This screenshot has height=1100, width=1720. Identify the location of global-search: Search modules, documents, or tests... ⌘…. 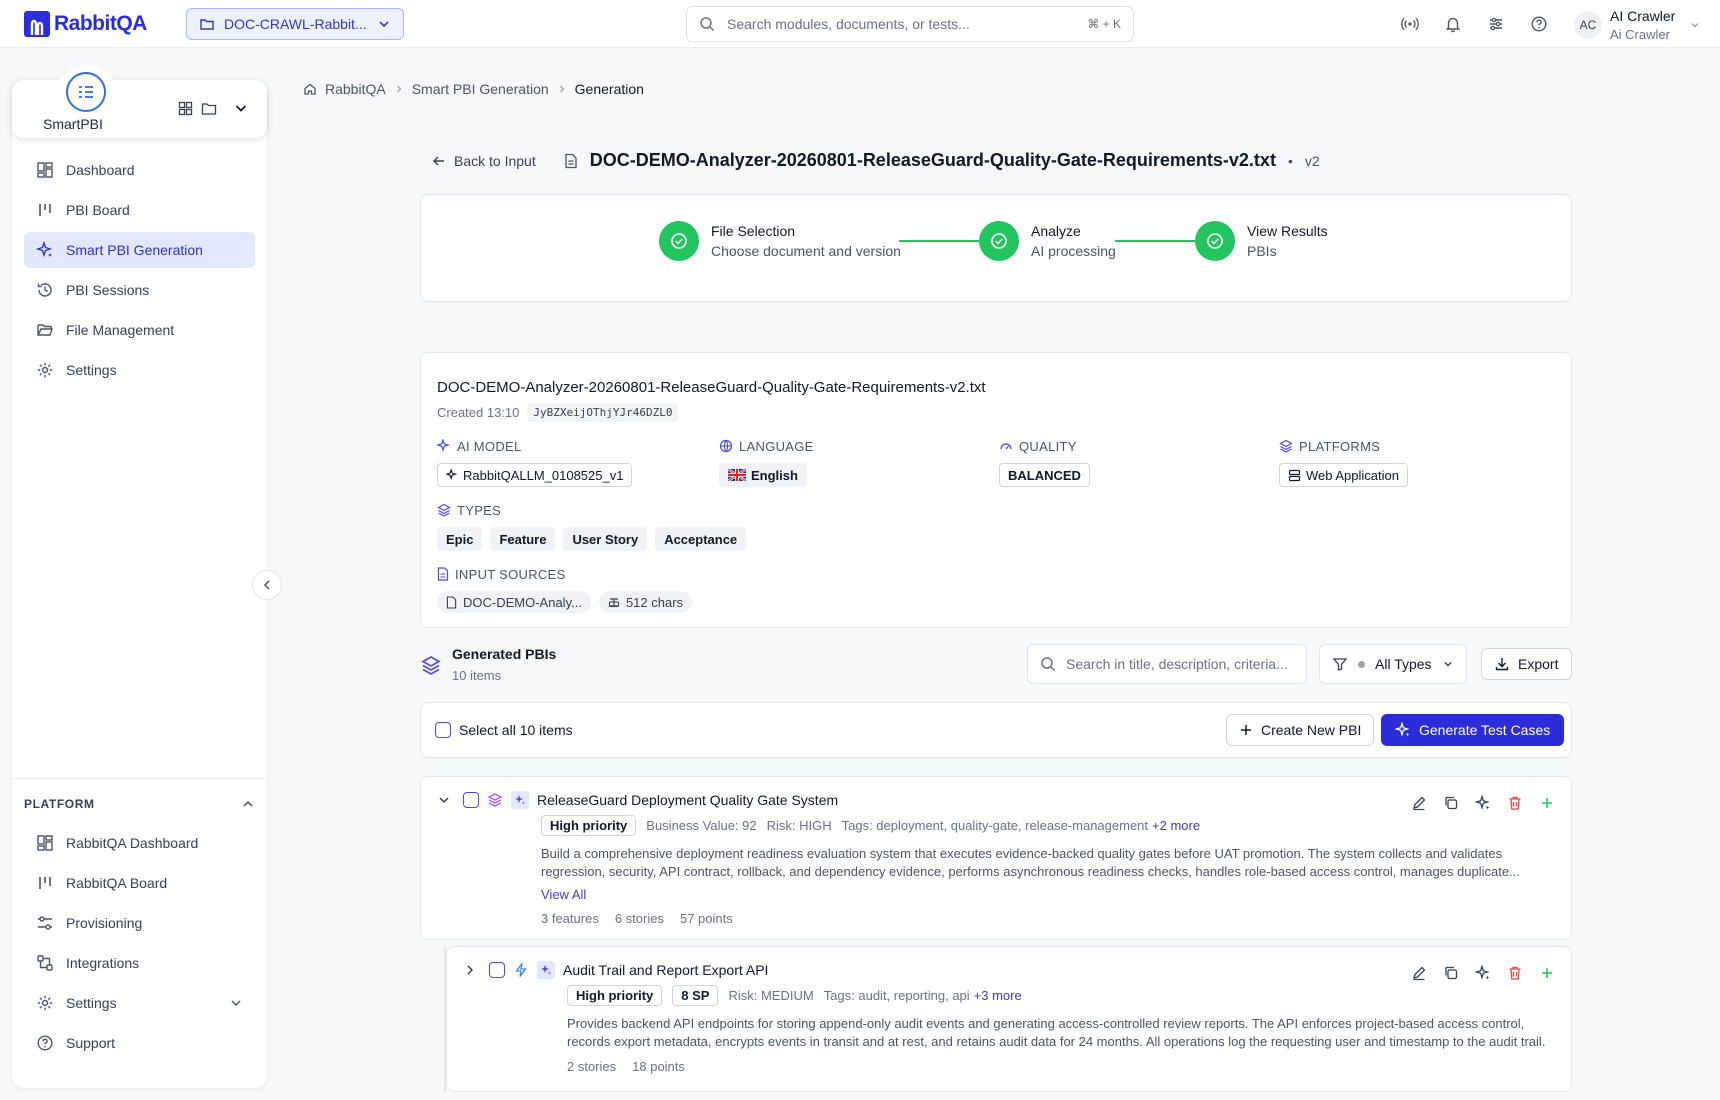
(910, 24).